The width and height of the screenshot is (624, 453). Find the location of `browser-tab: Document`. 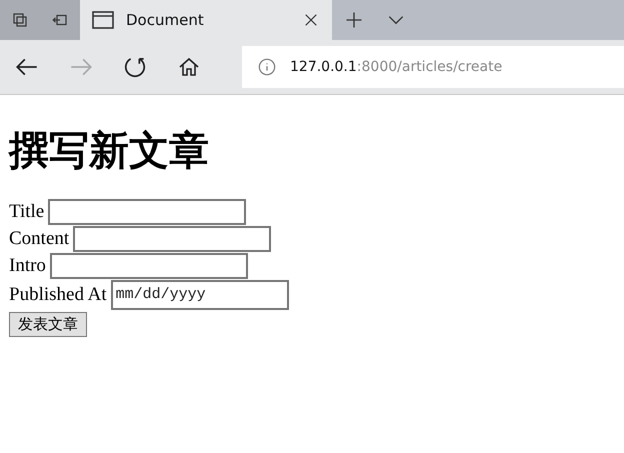

browser-tab: Document is located at coordinates (206, 20).